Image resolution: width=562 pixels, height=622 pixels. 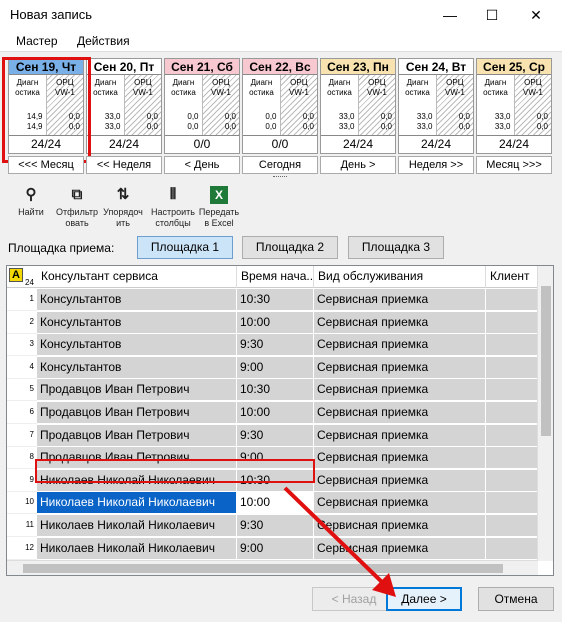 I want to click on annotation-arrow, so click(x=339, y=541).